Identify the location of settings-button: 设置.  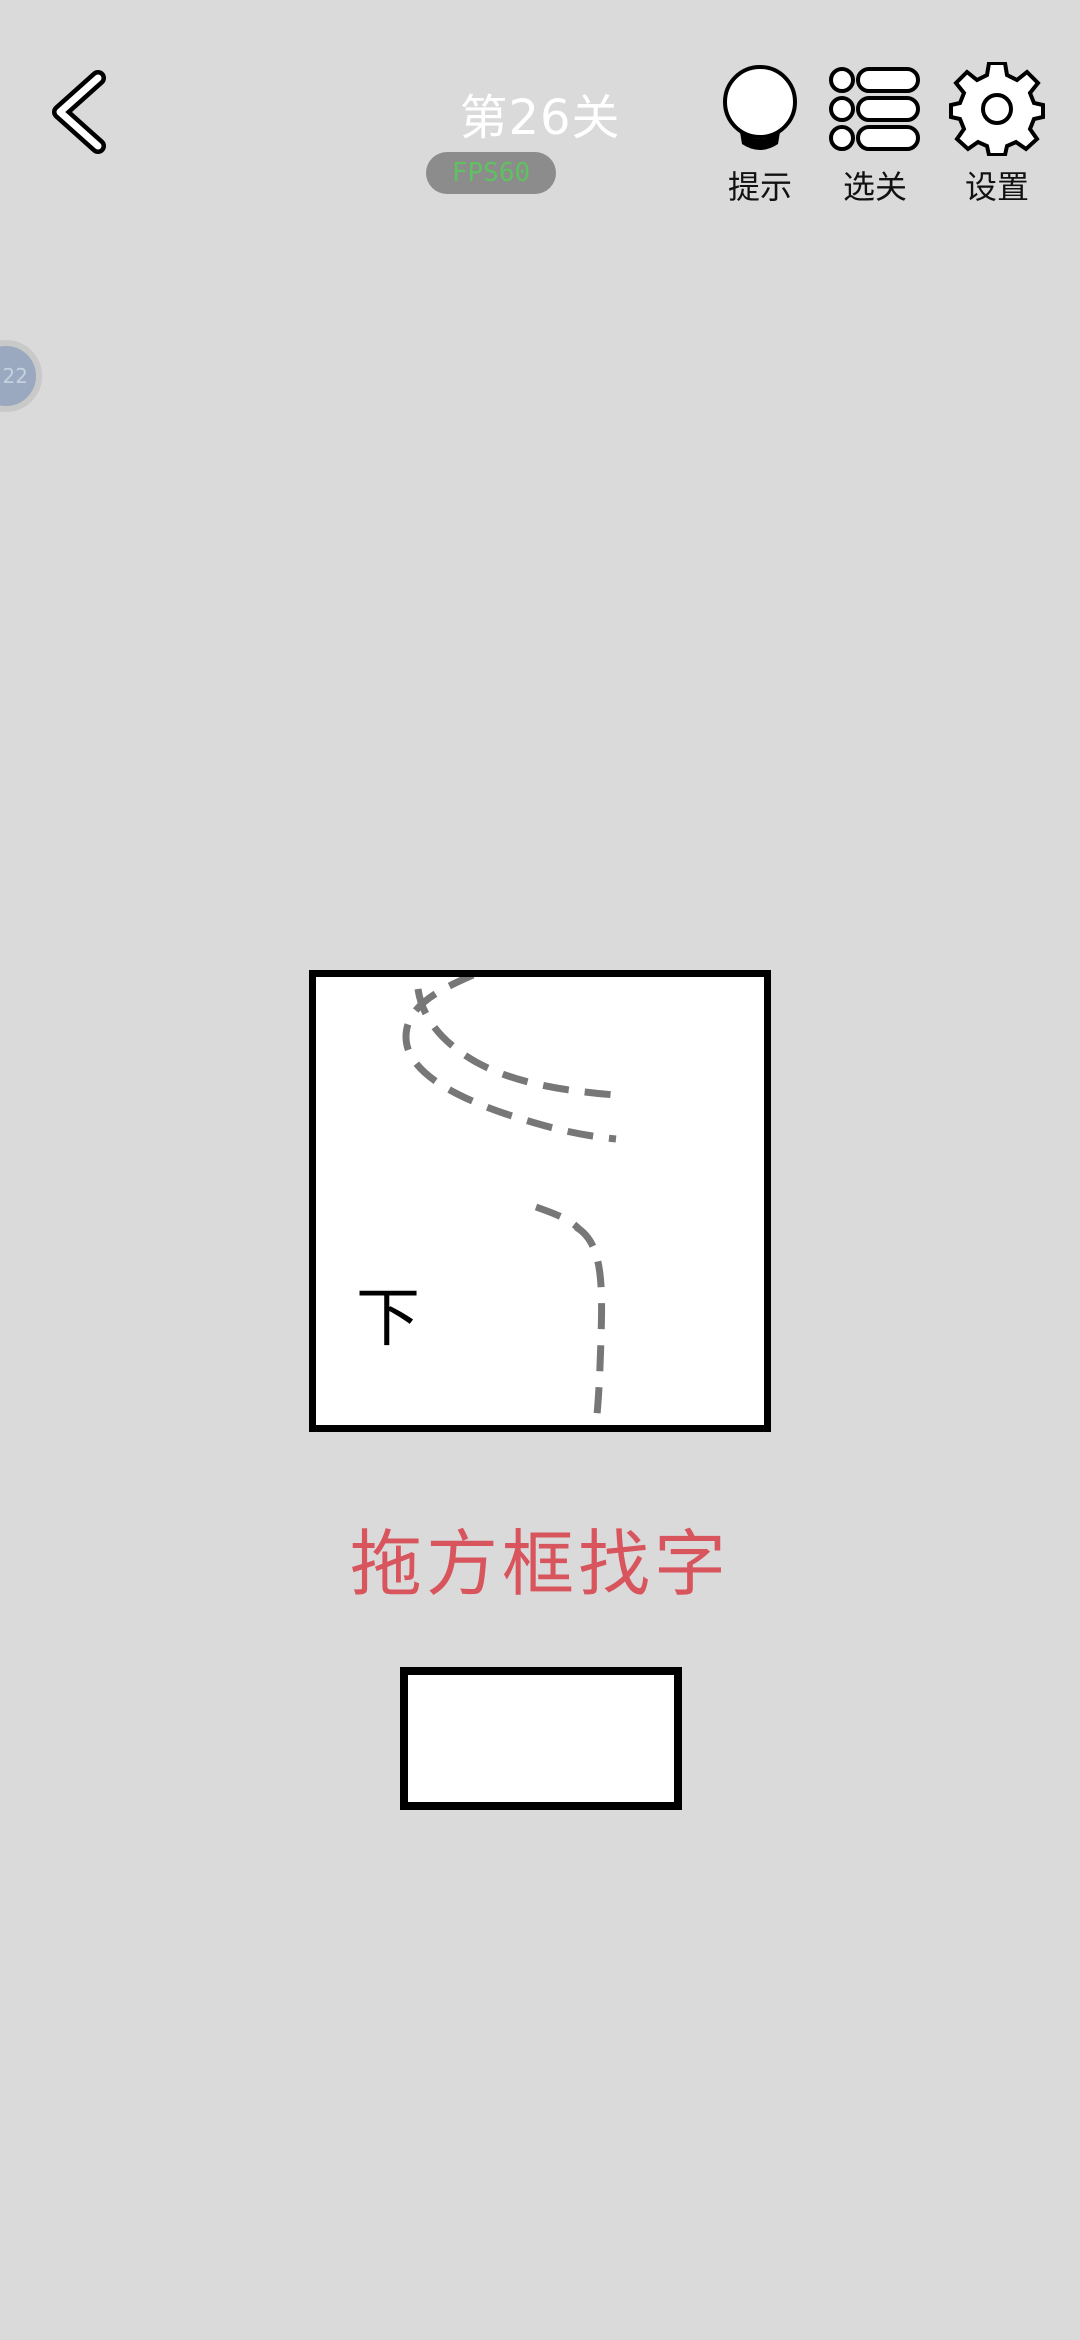
(997, 134).